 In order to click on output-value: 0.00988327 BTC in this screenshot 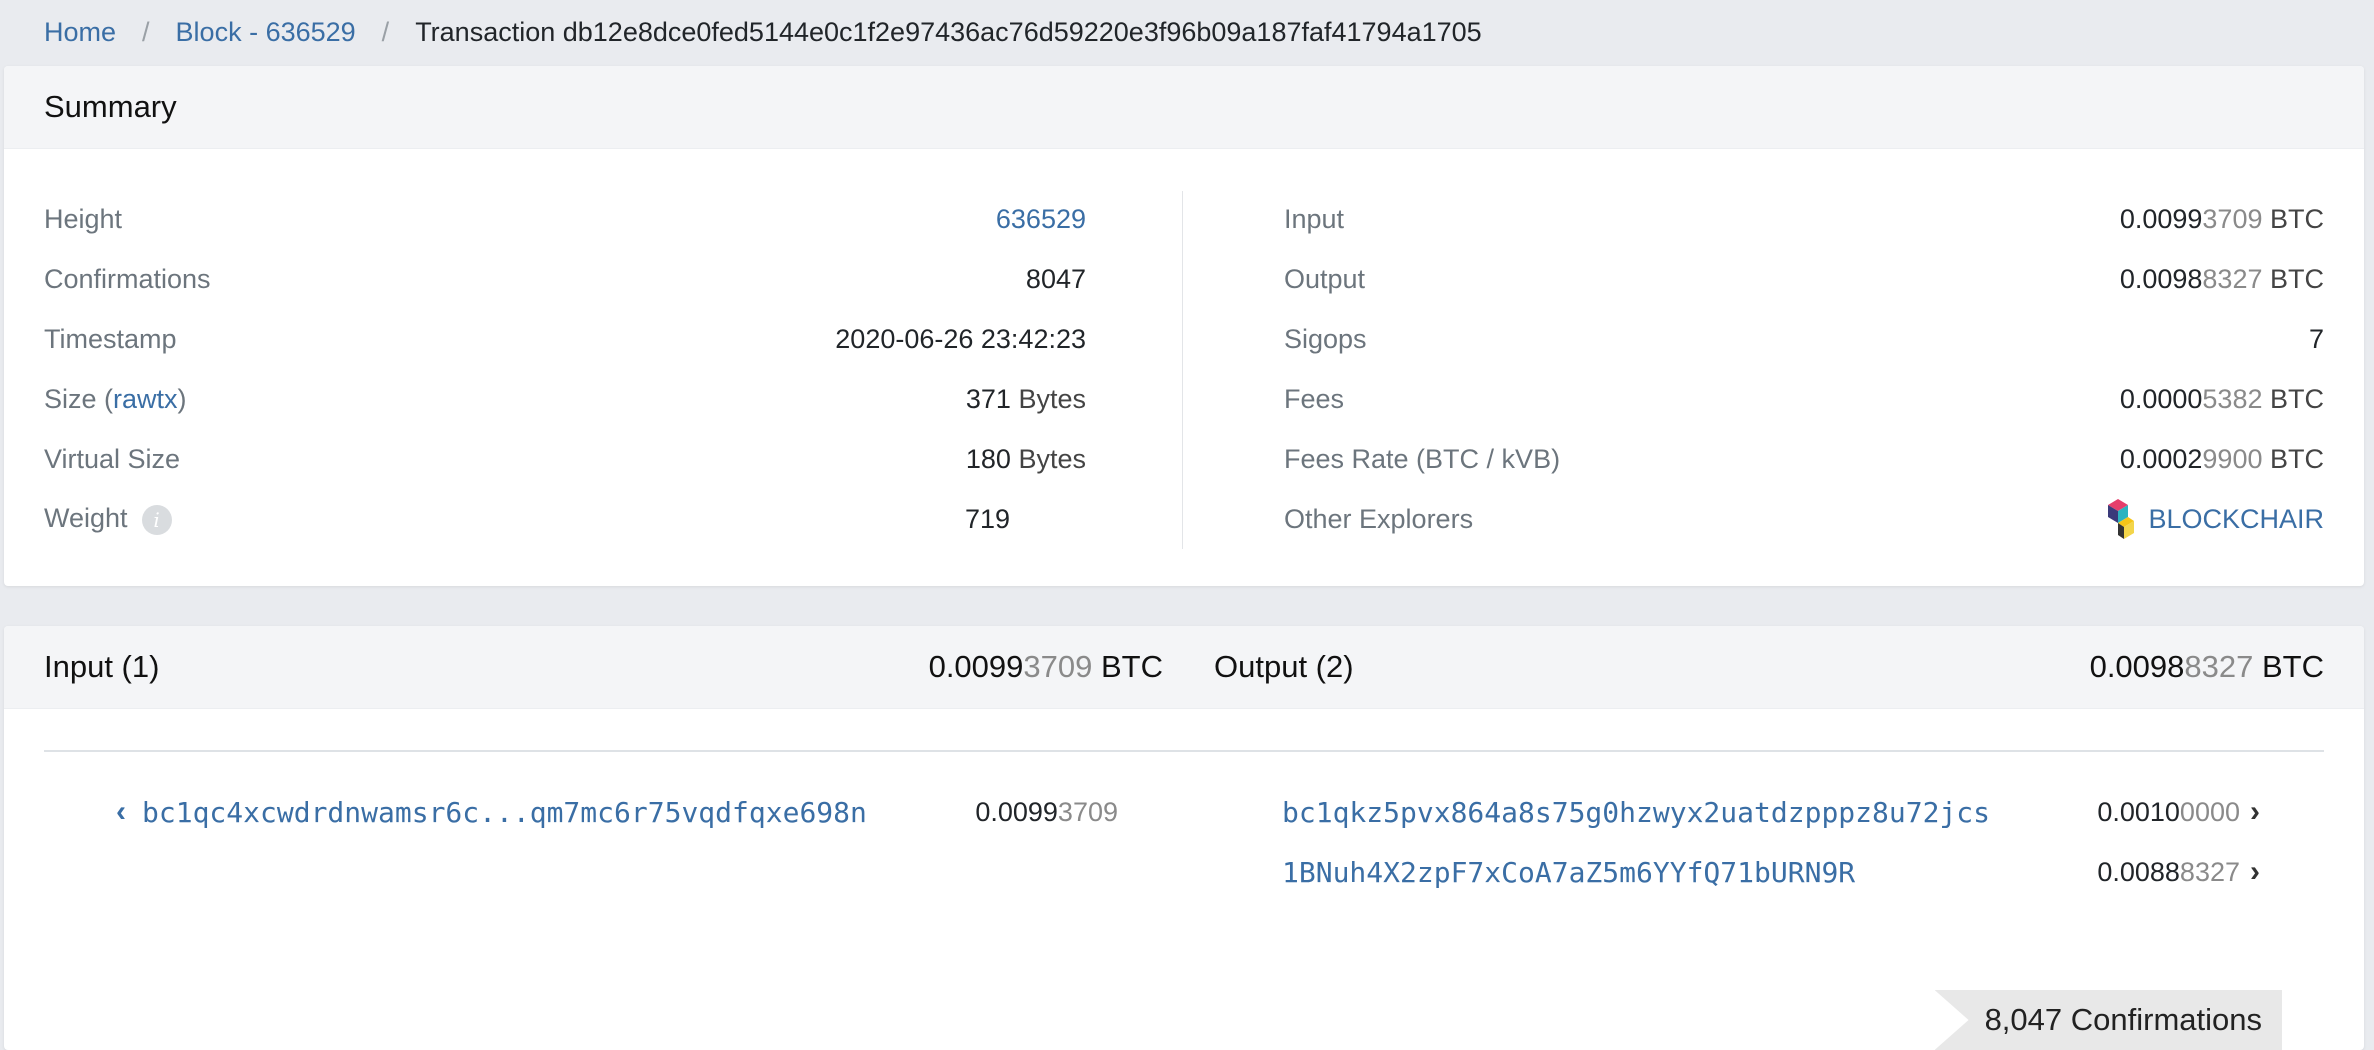, I will do `click(2222, 279)`.